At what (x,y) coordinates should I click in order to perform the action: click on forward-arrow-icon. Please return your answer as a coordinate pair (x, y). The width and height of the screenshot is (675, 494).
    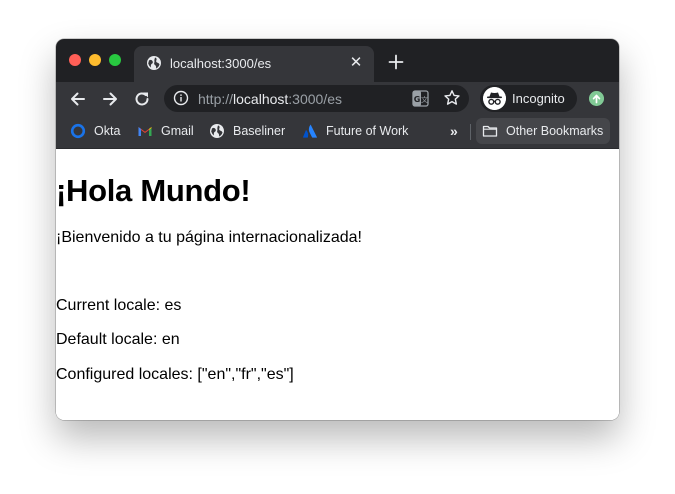
    Looking at the image, I should click on (110, 99).